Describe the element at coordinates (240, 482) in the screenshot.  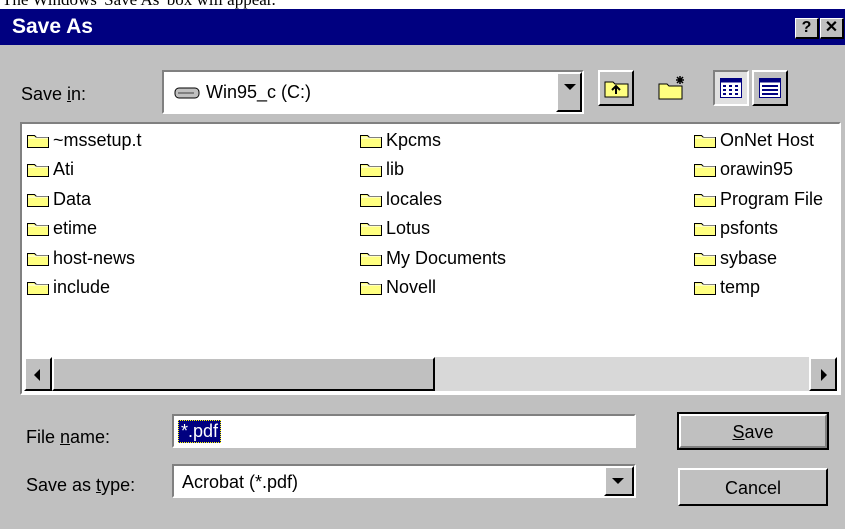
I see `save-as-type-value: Acrobat (*.pdf)` at that location.